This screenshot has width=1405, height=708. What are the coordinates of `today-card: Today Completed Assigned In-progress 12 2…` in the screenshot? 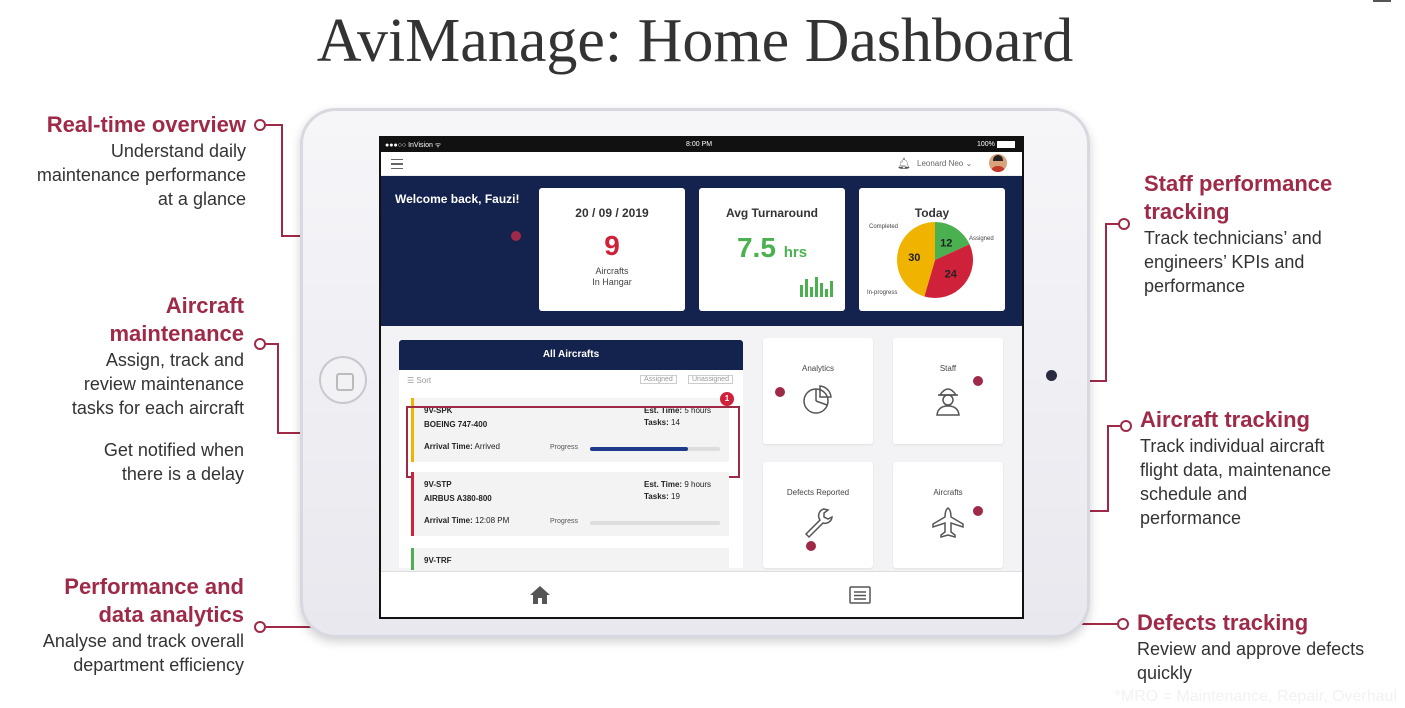 It's located at (932, 249).